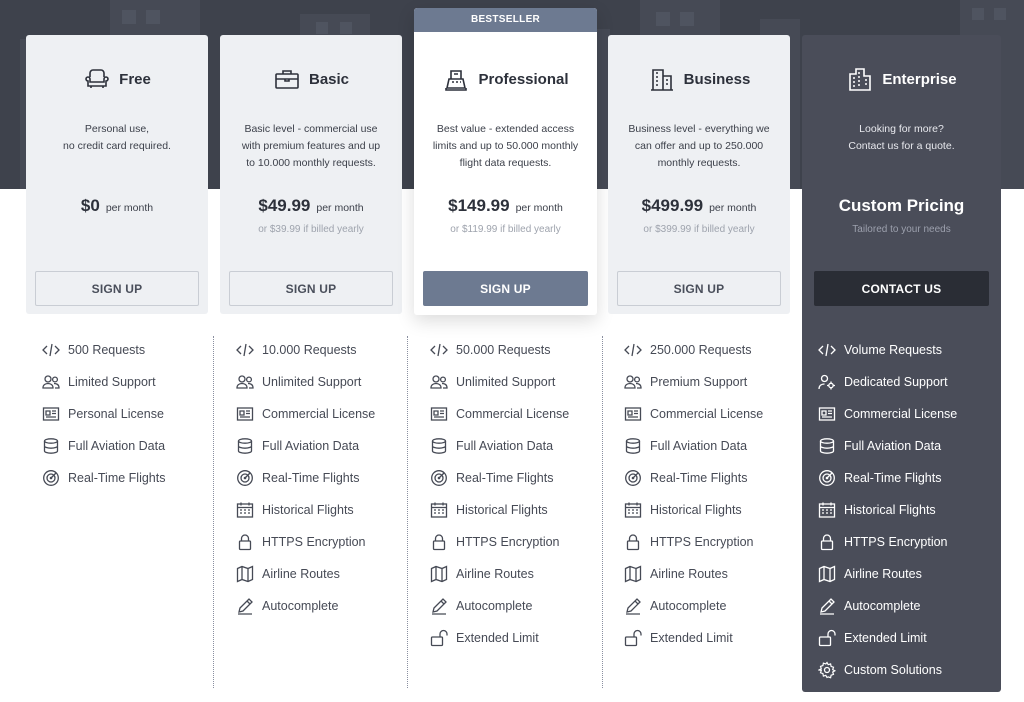 The width and height of the screenshot is (1024, 702). Describe the element at coordinates (919, 79) in the screenshot. I see `plan-name: Enterprise` at that location.